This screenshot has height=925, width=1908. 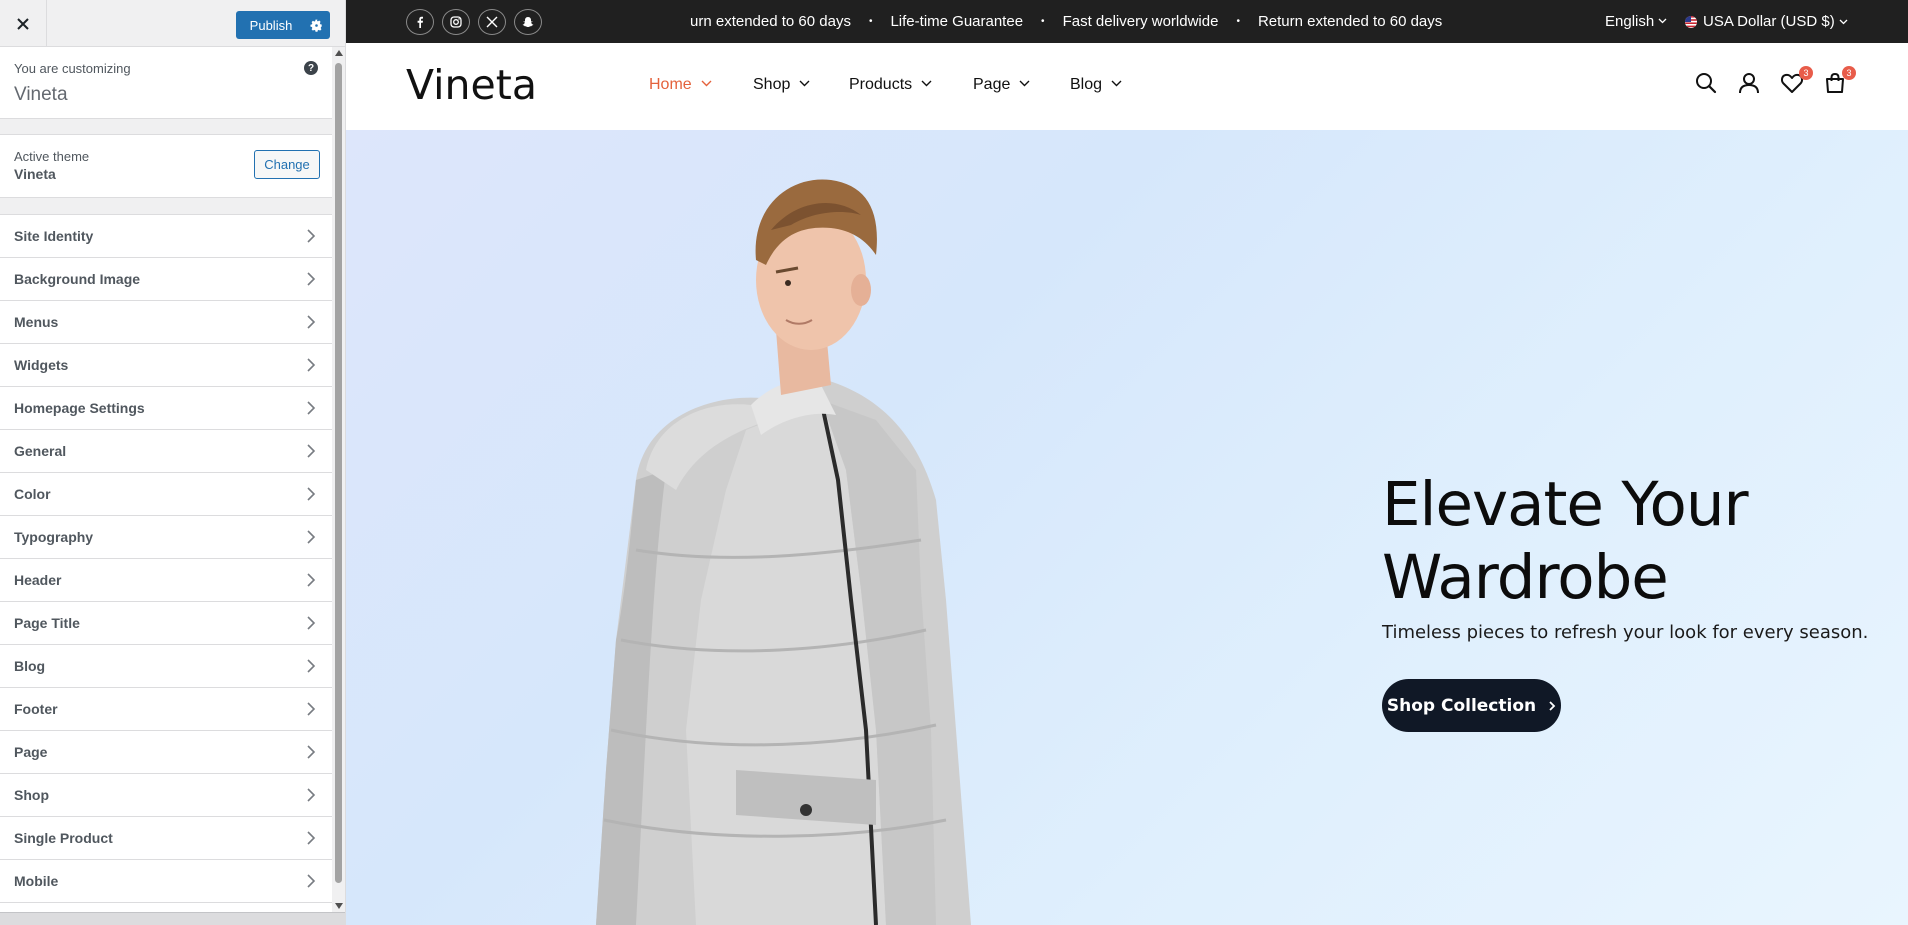 What do you see at coordinates (1769, 21) in the screenshot?
I see `currency-label: USA Dollar (USD $)` at bounding box center [1769, 21].